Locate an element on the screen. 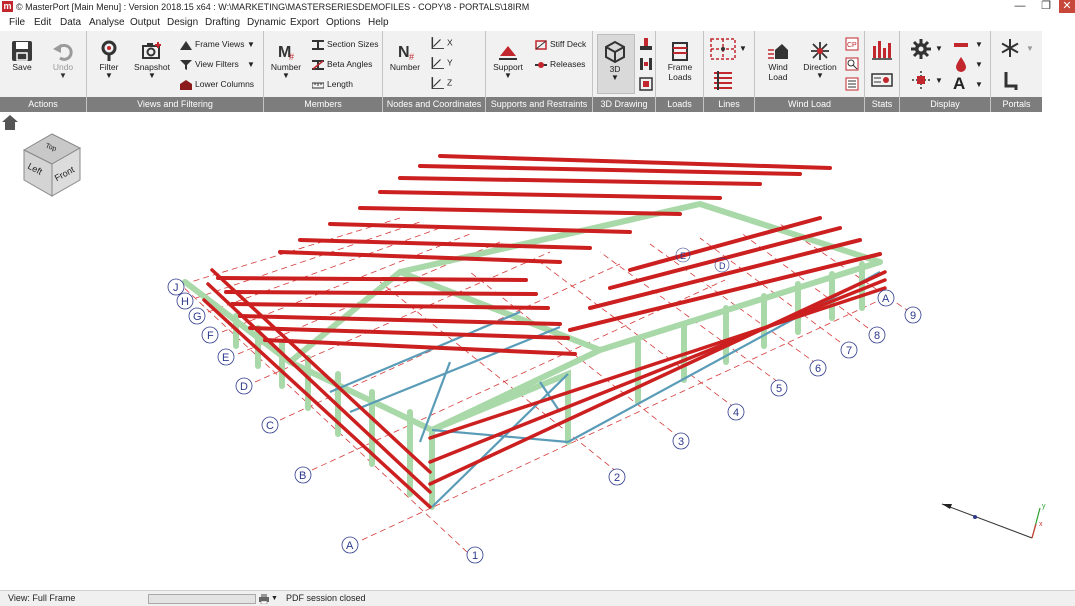 Image resolution: width=1075 pixels, height=606 pixels. progress-bar is located at coordinates (202, 599).